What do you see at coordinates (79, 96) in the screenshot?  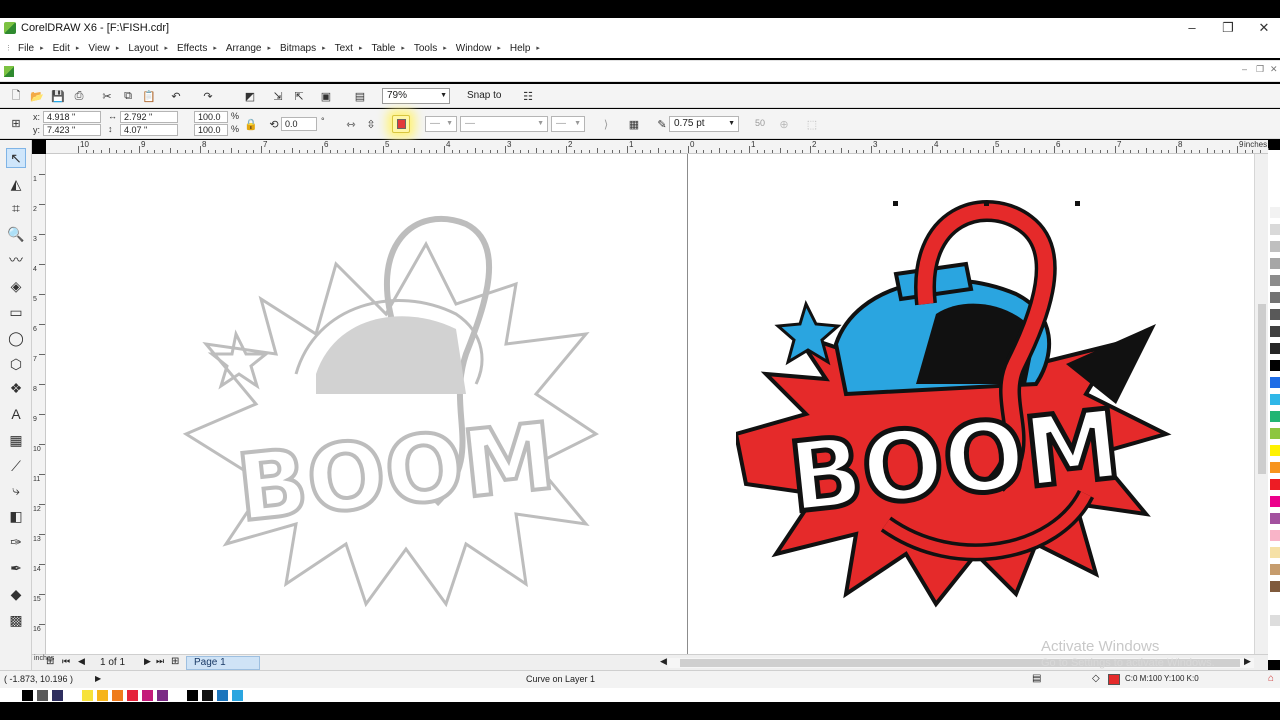 I see `print-icon: ⎙` at bounding box center [79, 96].